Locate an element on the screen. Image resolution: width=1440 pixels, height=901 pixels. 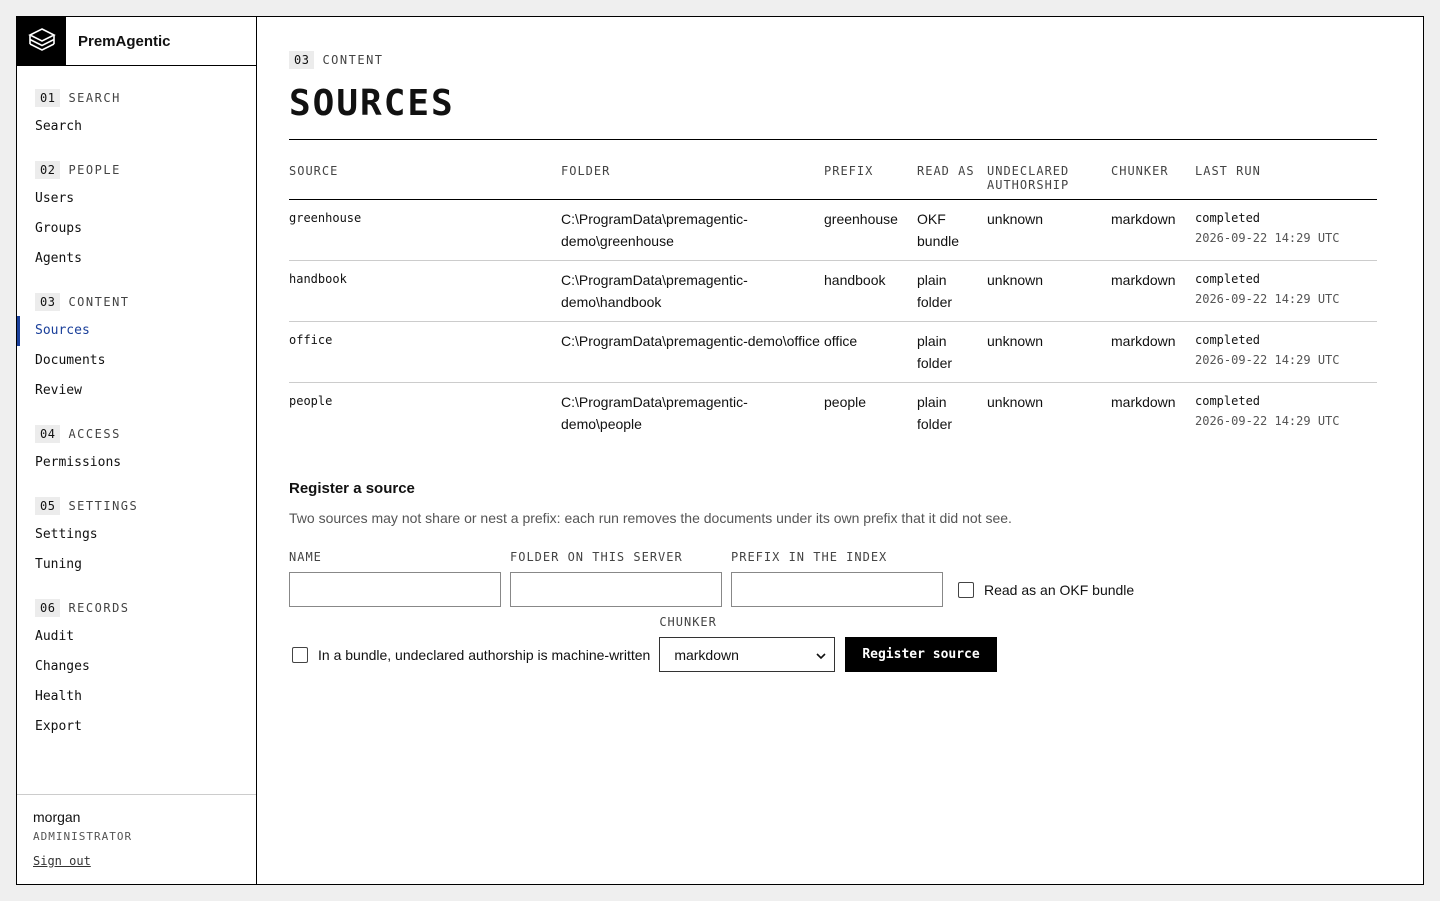
sidebar-item-settings: Settings is located at coordinates (136, 535).